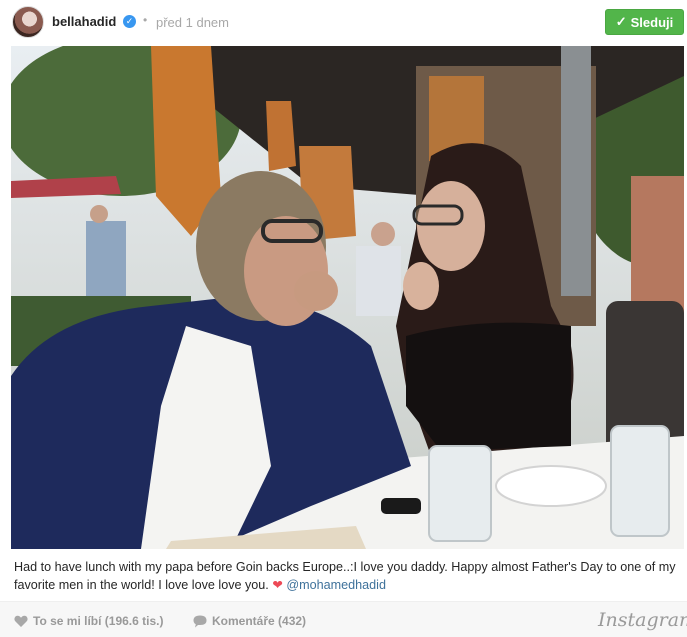  Describe the element at coordinates (192, 22) in the screenshot. I see `post-timestamp: před 1 dnem` at that location.